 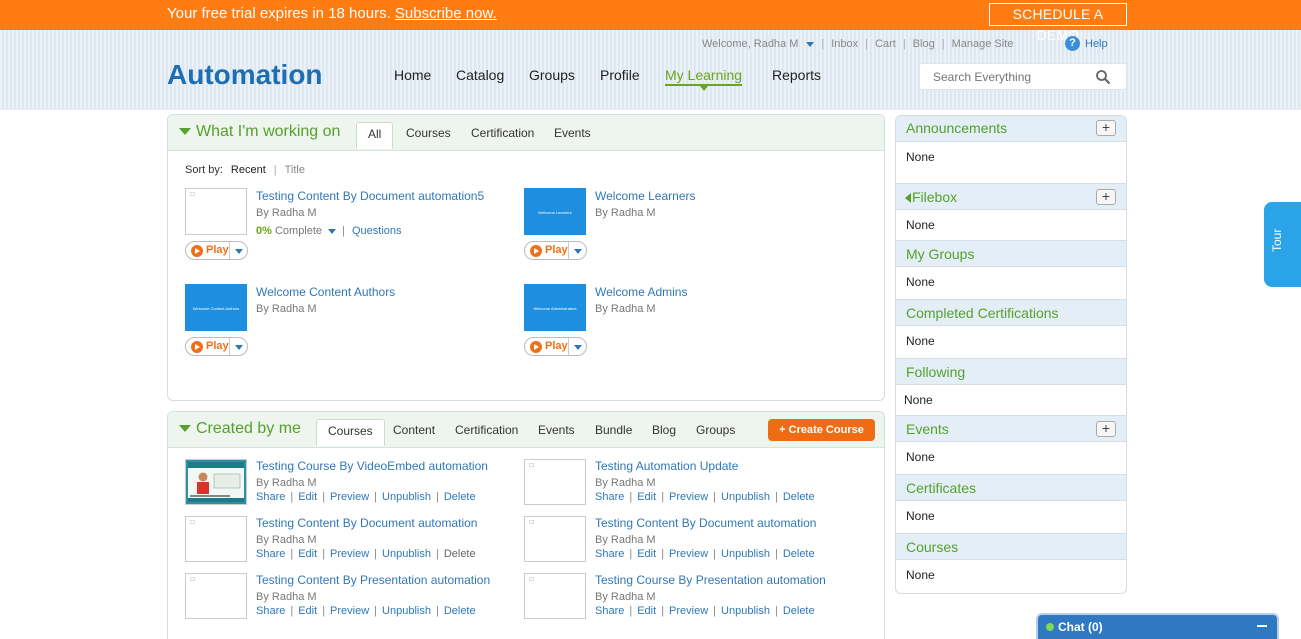 What do you see at coordinates (1106, 429) in the screenshot?
I see `add-event-button: +` at bounding box center [1106, 429].